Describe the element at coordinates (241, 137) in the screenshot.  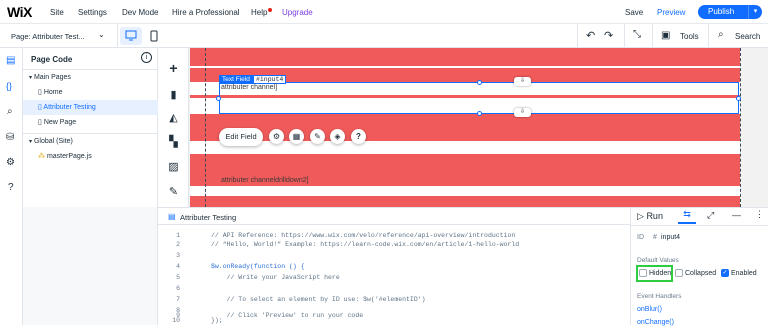
I see `edit-field-button: Edit Field` at that location.